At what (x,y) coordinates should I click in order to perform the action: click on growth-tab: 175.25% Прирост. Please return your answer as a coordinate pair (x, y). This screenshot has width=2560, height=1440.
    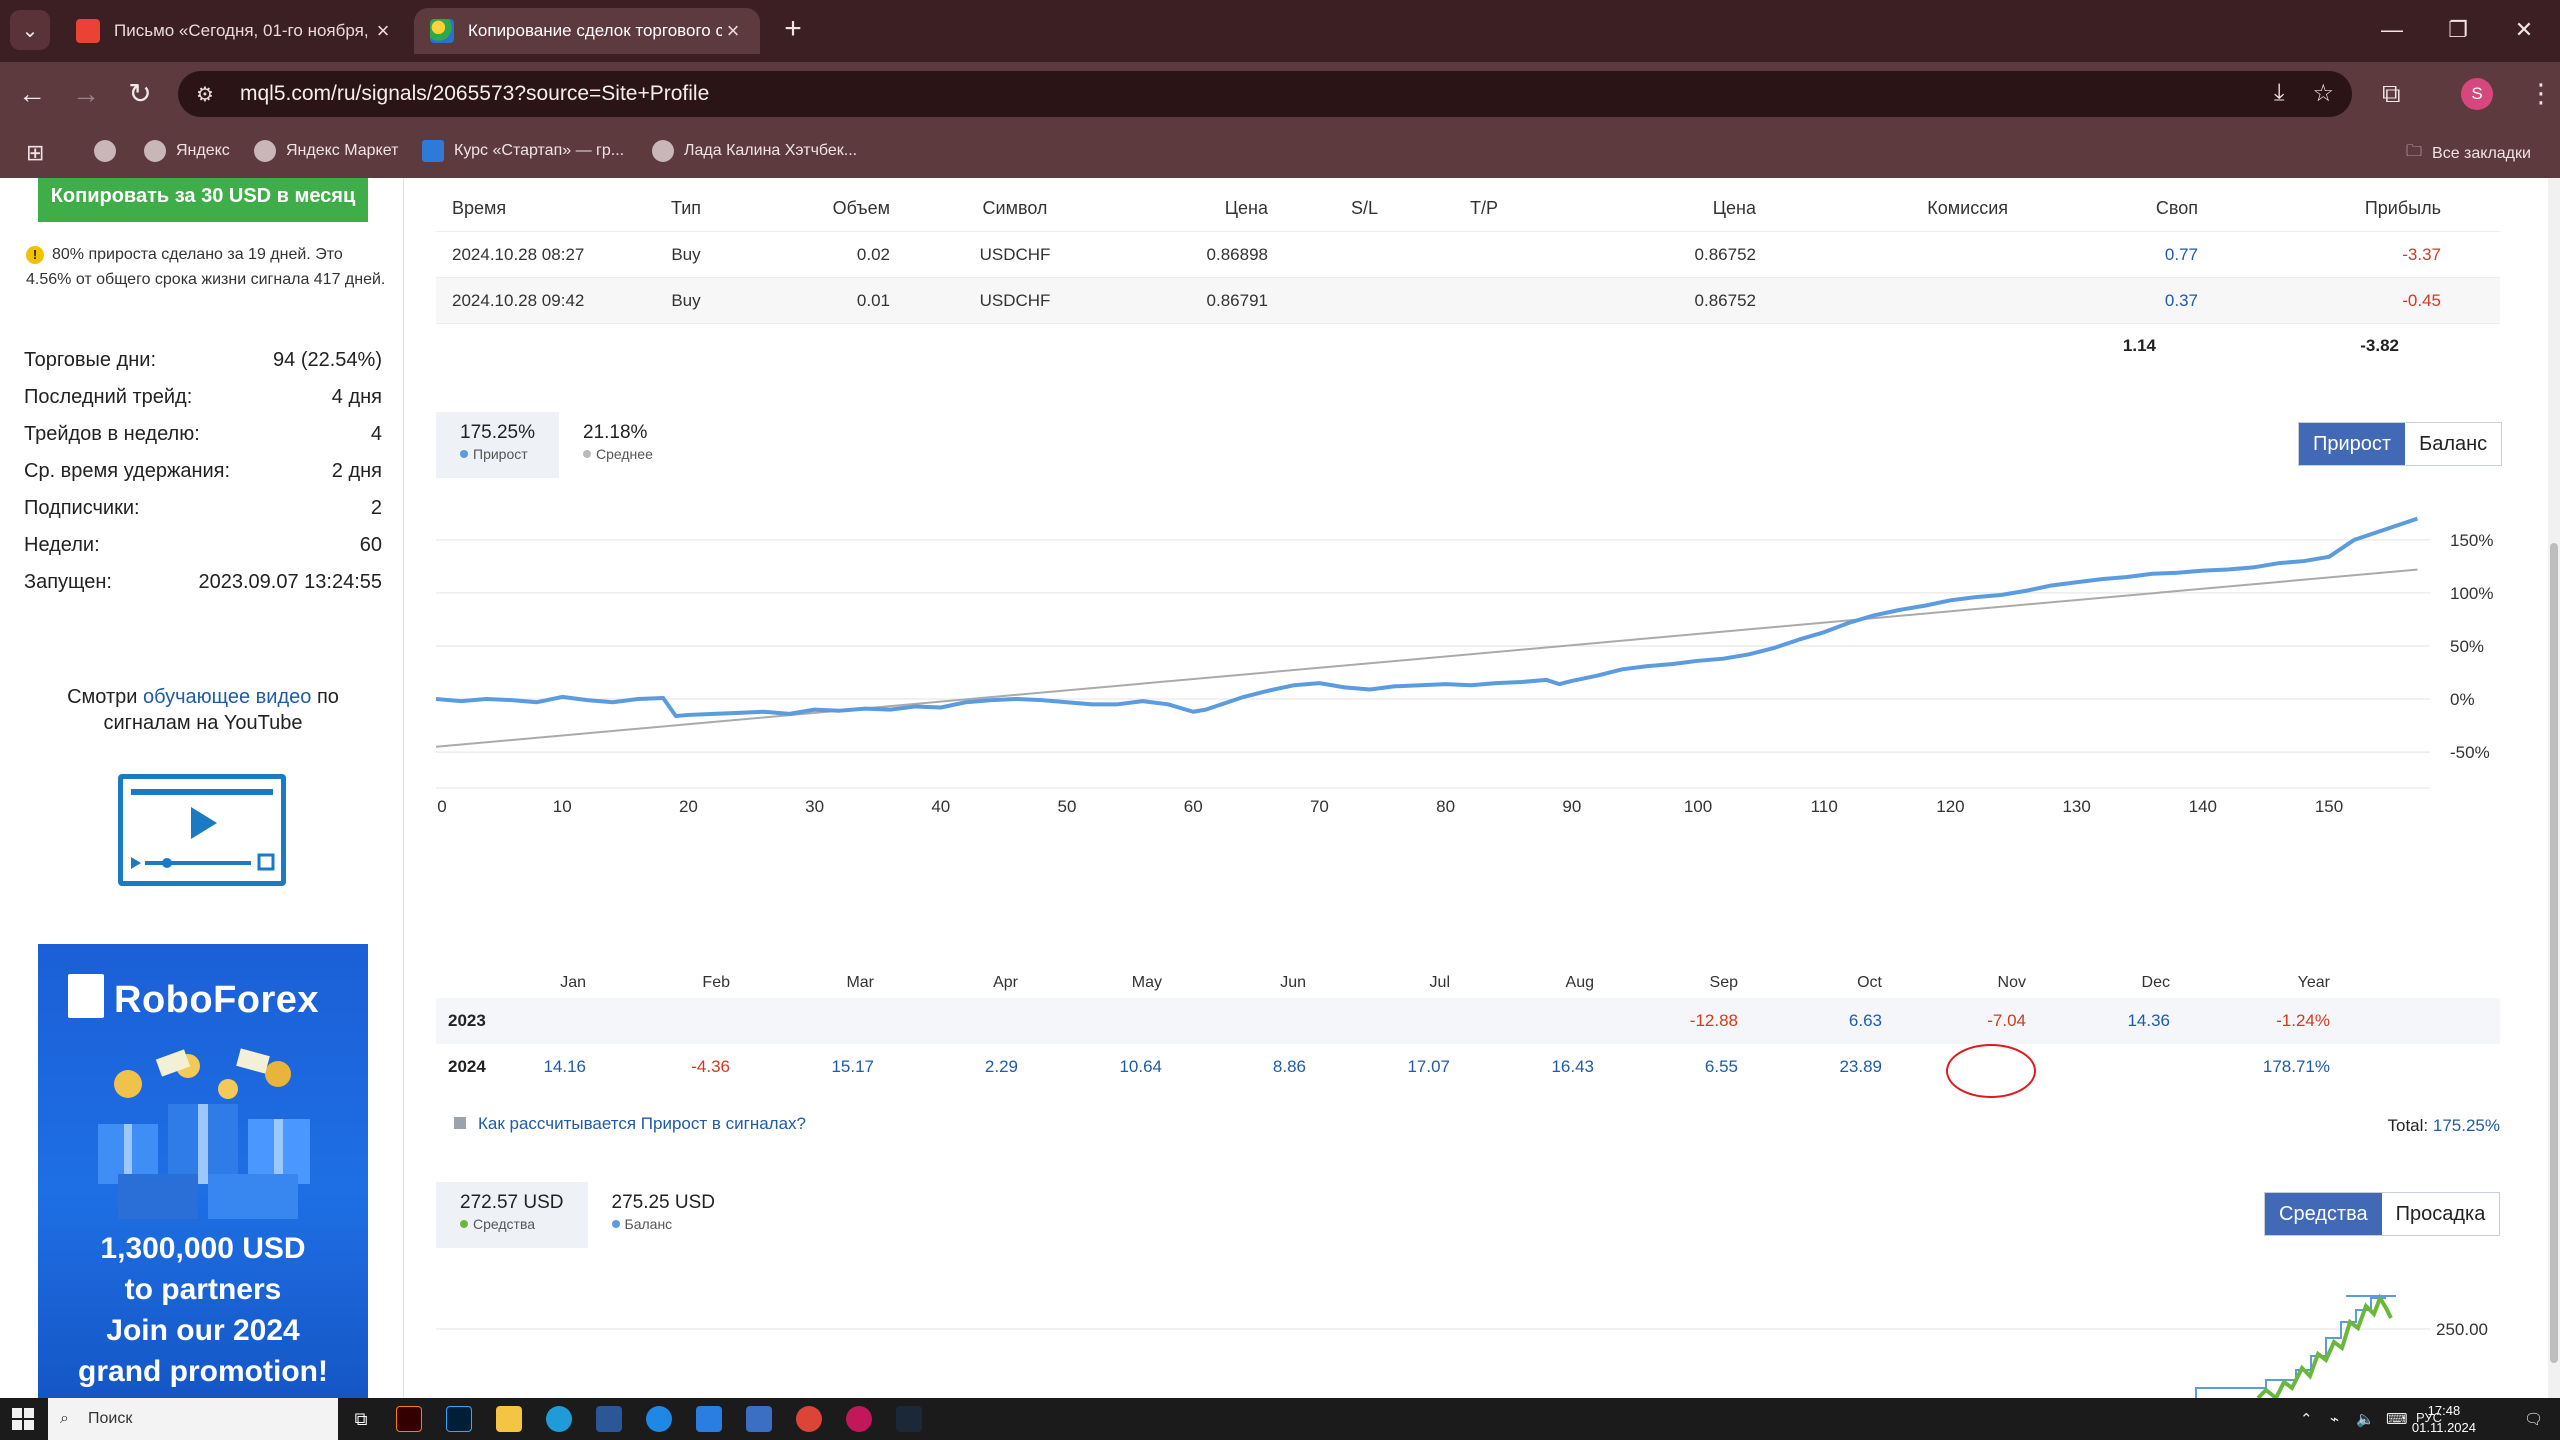
    Looking at the image, I should click on (498, 445).